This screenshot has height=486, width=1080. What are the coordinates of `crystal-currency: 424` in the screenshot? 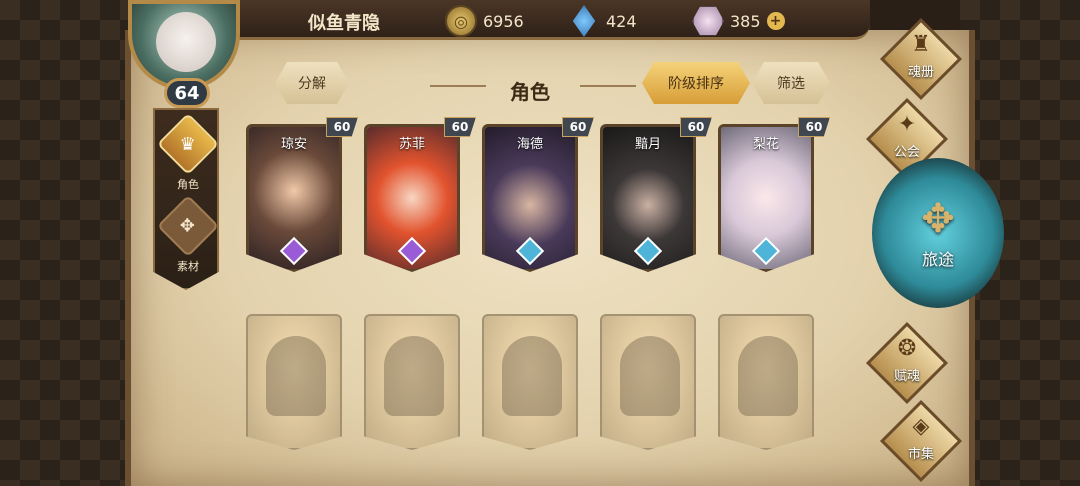 It's located at (602, 21).